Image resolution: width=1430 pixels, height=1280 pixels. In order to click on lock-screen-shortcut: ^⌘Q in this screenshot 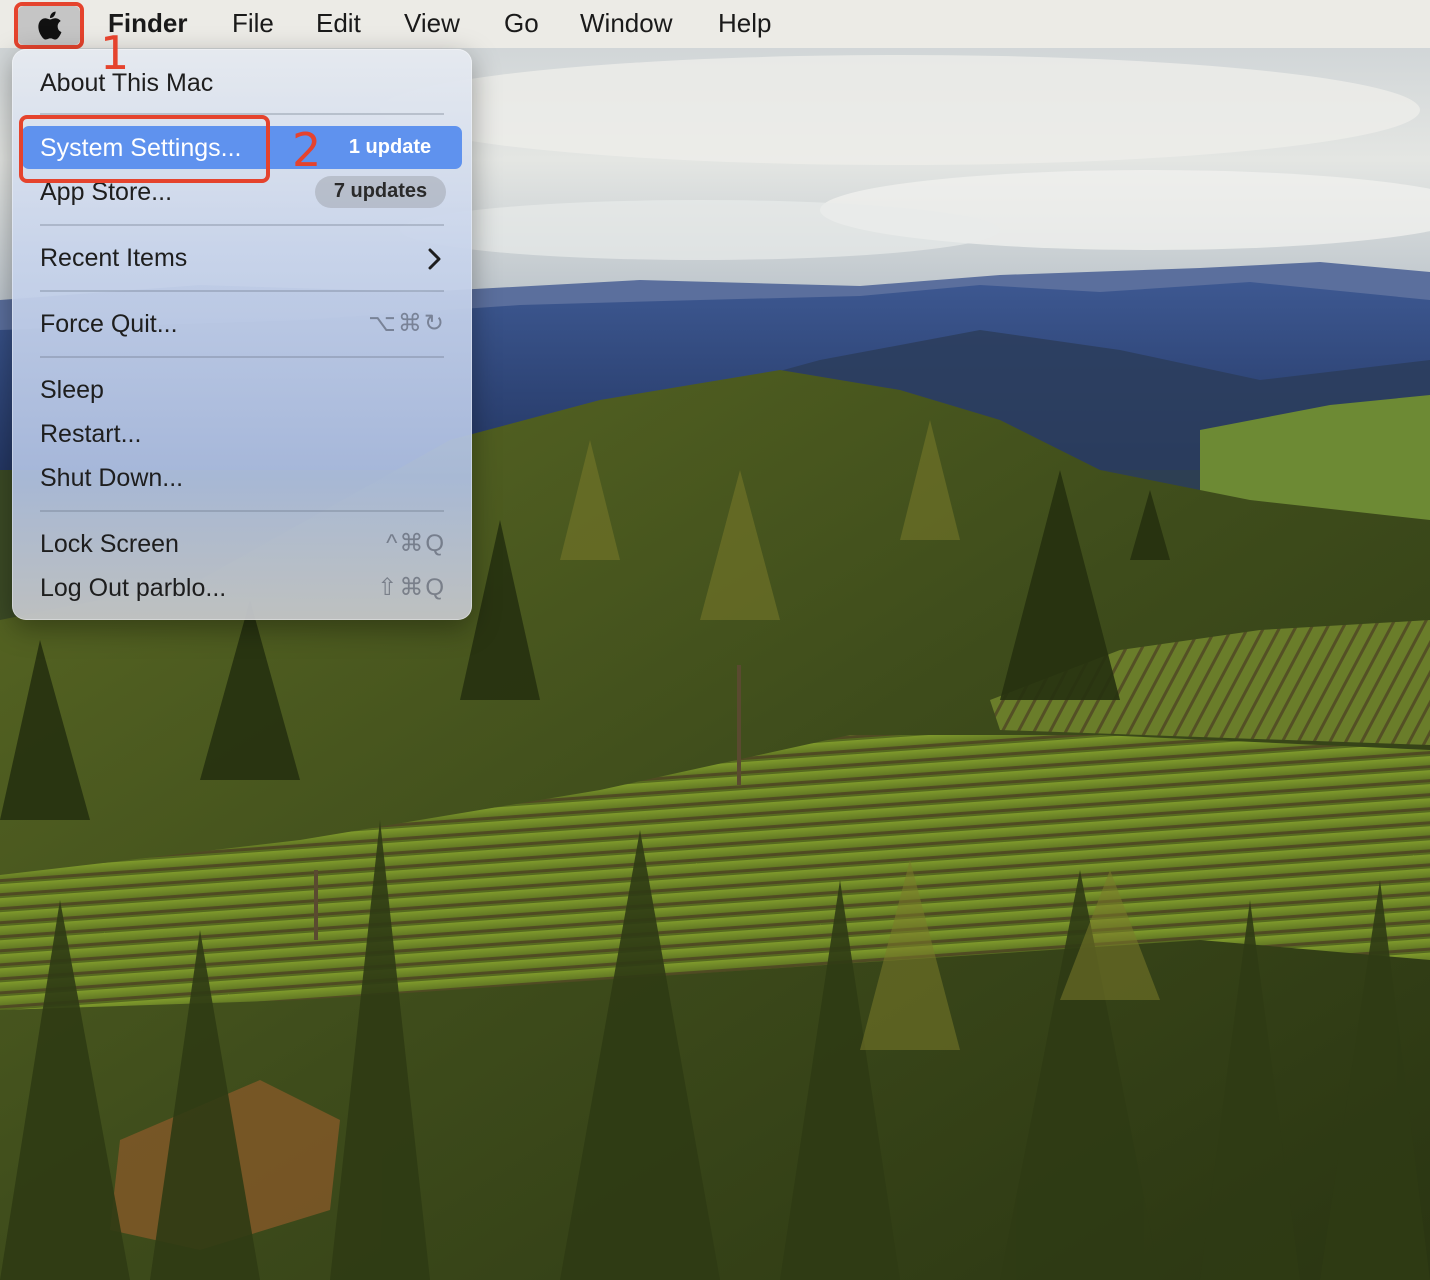, I will do `click(416, 543)`.